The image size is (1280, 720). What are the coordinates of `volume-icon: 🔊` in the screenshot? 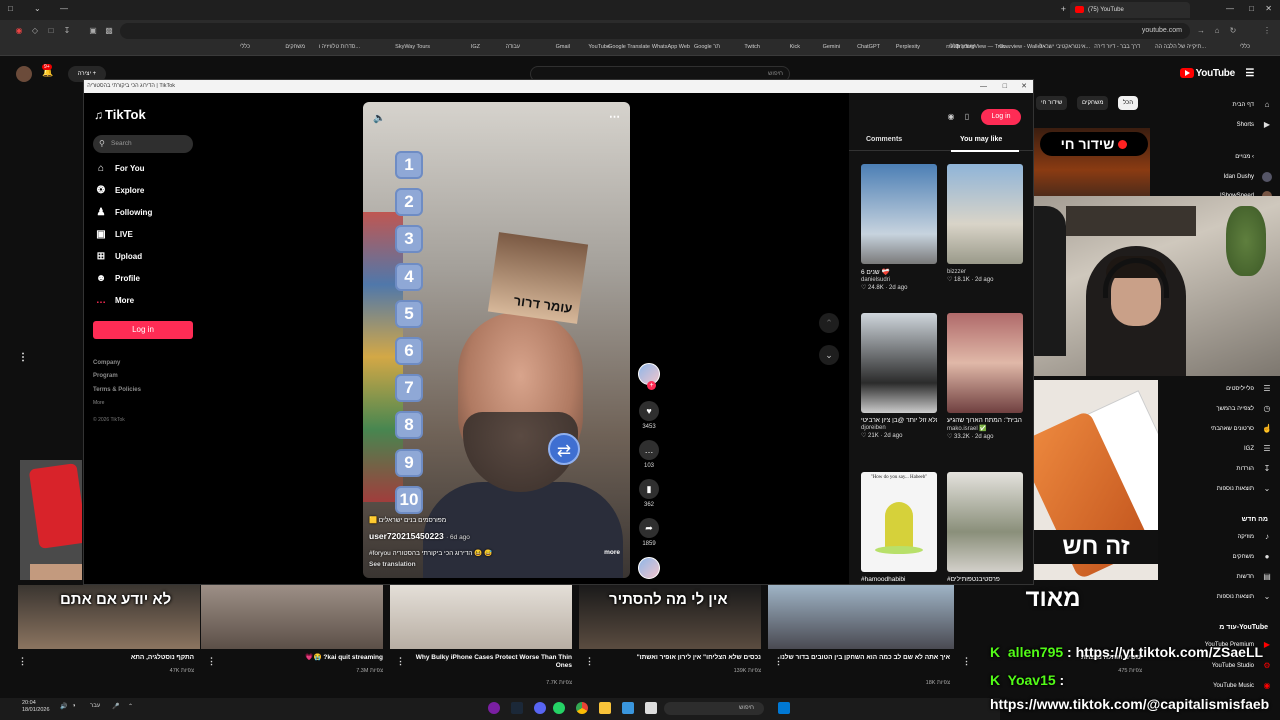 It's located at (63, 706).